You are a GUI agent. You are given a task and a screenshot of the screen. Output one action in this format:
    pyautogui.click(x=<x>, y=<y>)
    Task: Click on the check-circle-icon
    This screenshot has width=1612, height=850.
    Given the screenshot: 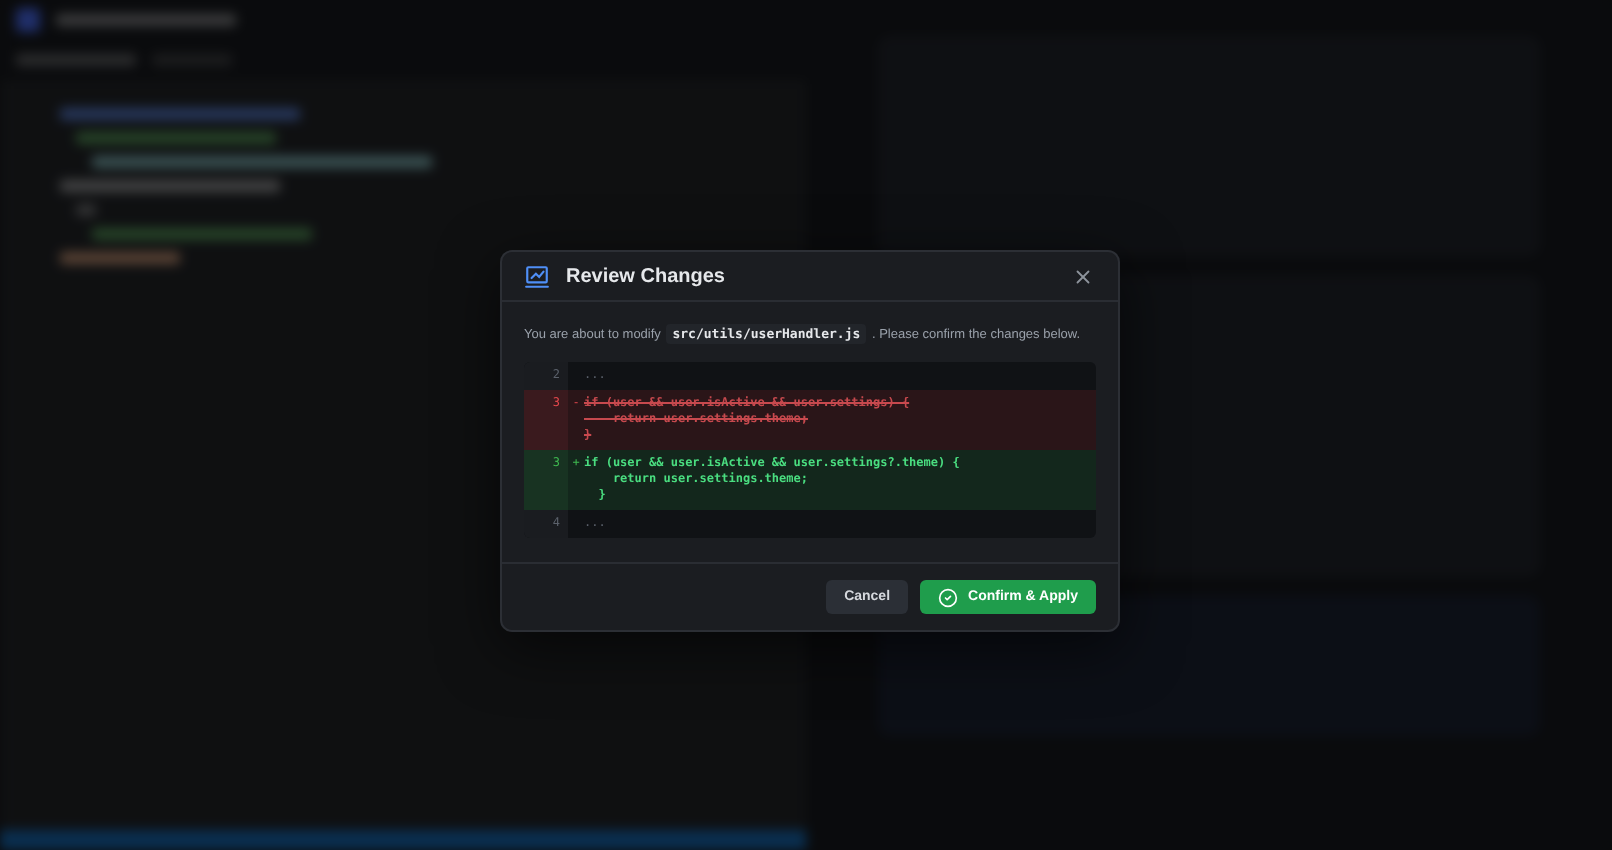 What is the action you would take?
    pyautogui.click(x=948, y=597)
    